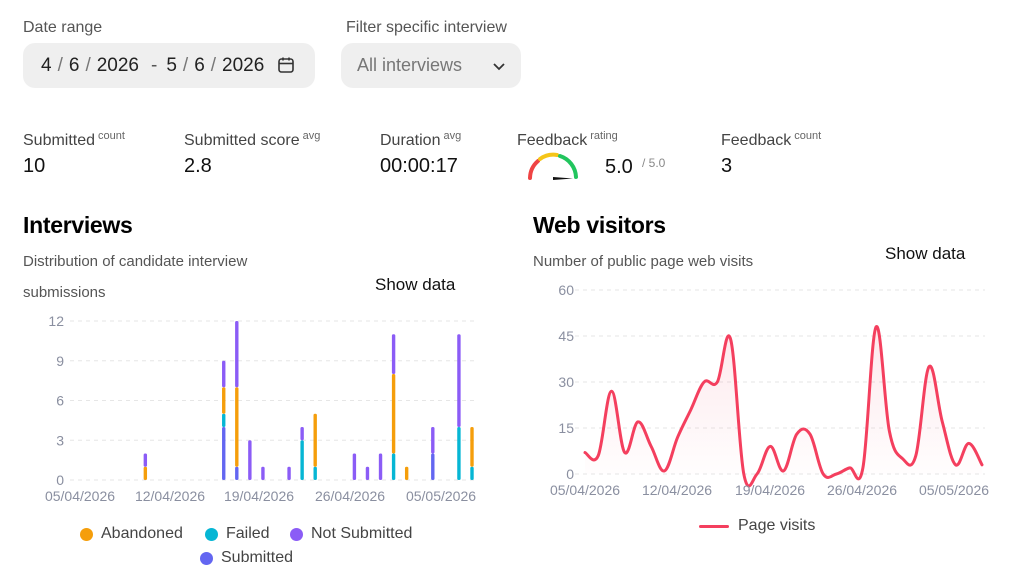 The width and height of the screenshot is (1024, 576). Describe the element at coordinates (771, 139) in the screenshot. I see `feedback-count-label: Feedback count` at that location.